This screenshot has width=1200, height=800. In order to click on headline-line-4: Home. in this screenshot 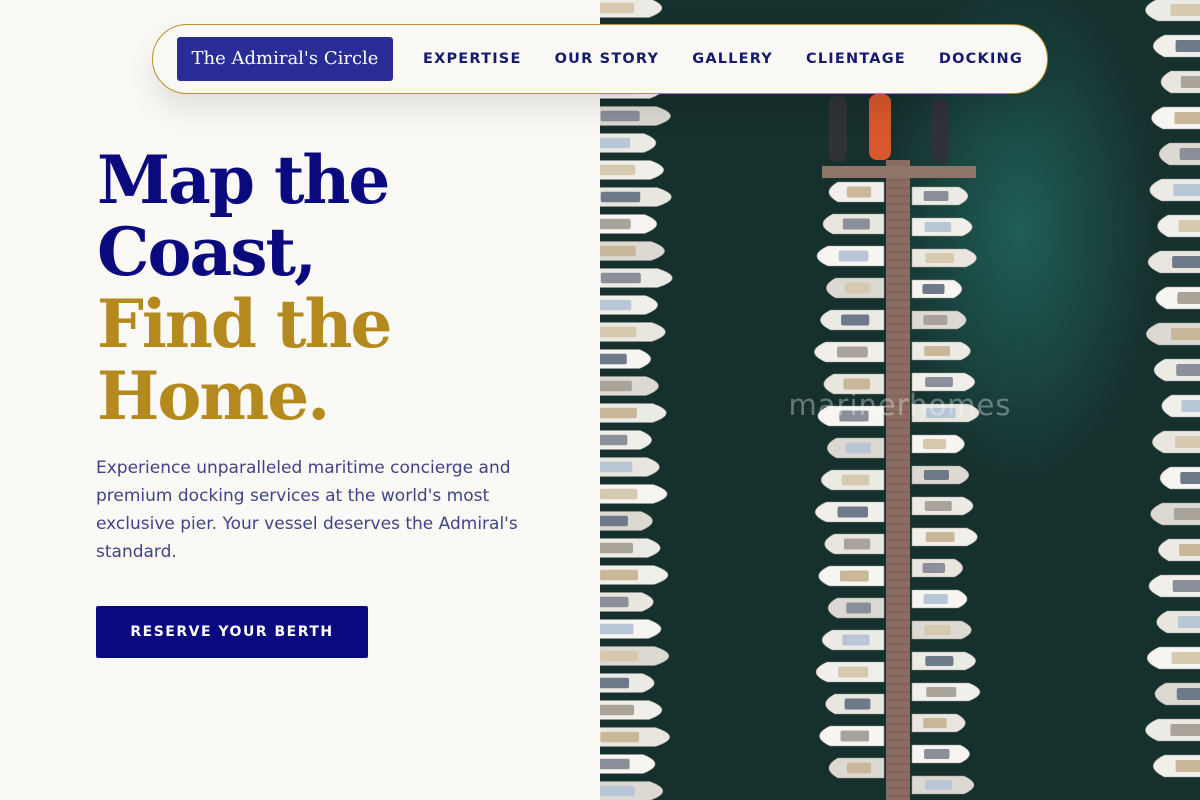, I will do `click(213, 396)`.